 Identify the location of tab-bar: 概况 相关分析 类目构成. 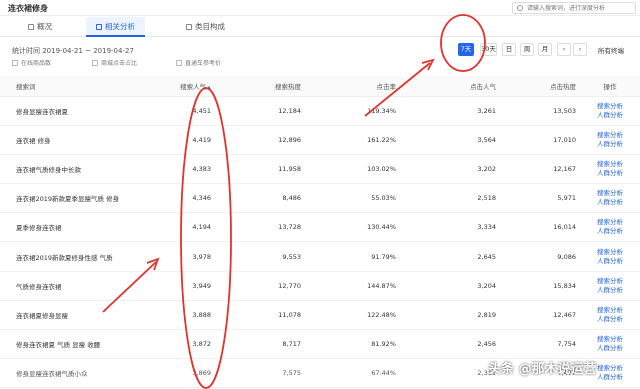
(320, 27).